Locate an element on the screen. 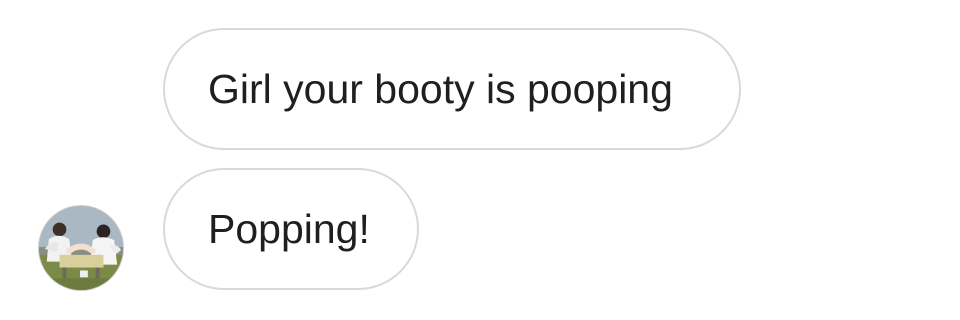  message-text-1: Girl your booty is pooping is located at coordinates (440, 88).